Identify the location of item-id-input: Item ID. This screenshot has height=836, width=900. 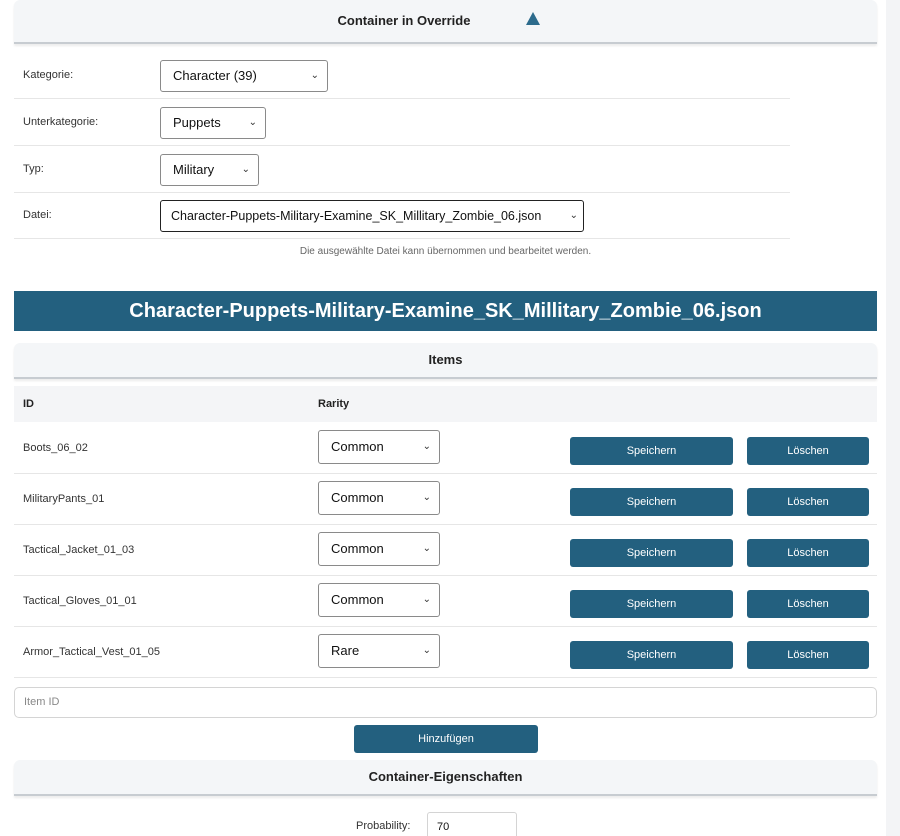
(445, 702).